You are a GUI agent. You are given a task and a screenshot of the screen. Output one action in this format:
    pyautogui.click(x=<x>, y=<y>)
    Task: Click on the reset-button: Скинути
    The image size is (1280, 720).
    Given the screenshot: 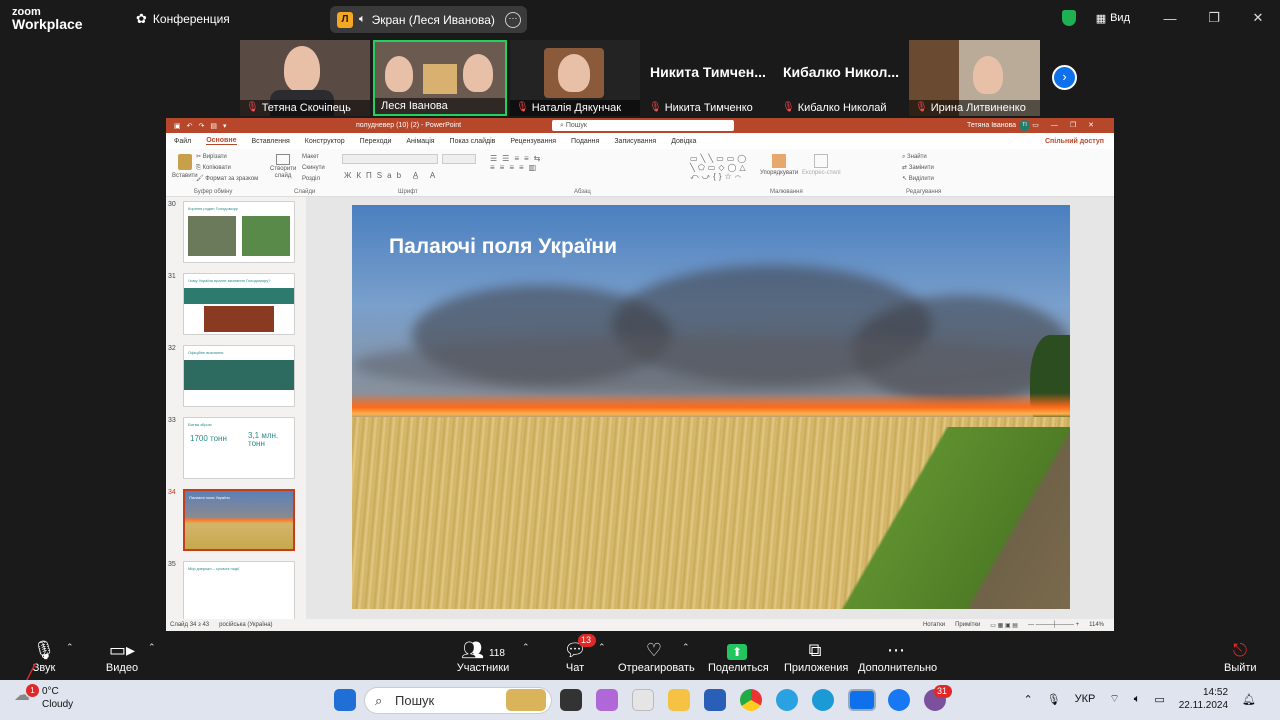 What is the action you would take?
    pyautogui.click(x=313, y=168)
    